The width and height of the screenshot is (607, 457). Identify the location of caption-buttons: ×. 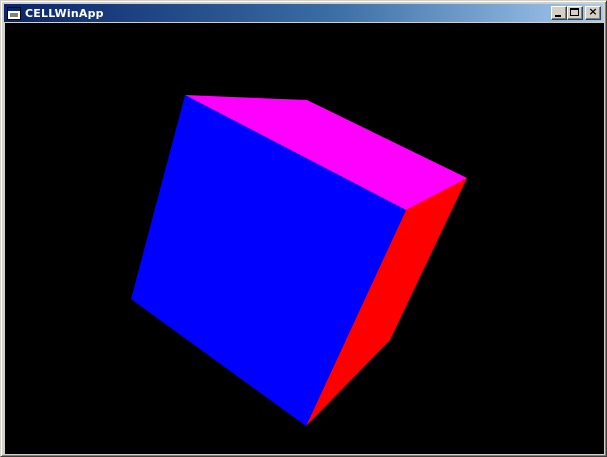
(576, 12).